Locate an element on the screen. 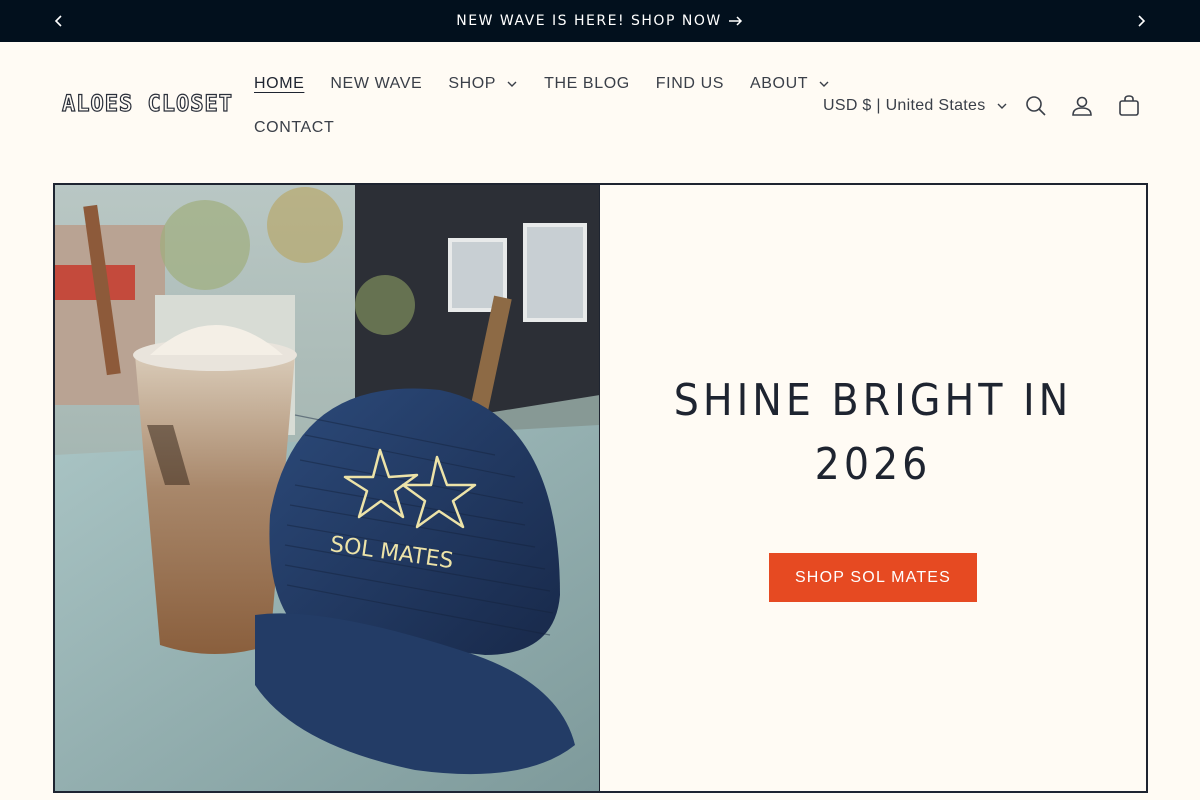  shop-sol-mates-button: SHOP SOL MATES is located at coordinates (873, 577).